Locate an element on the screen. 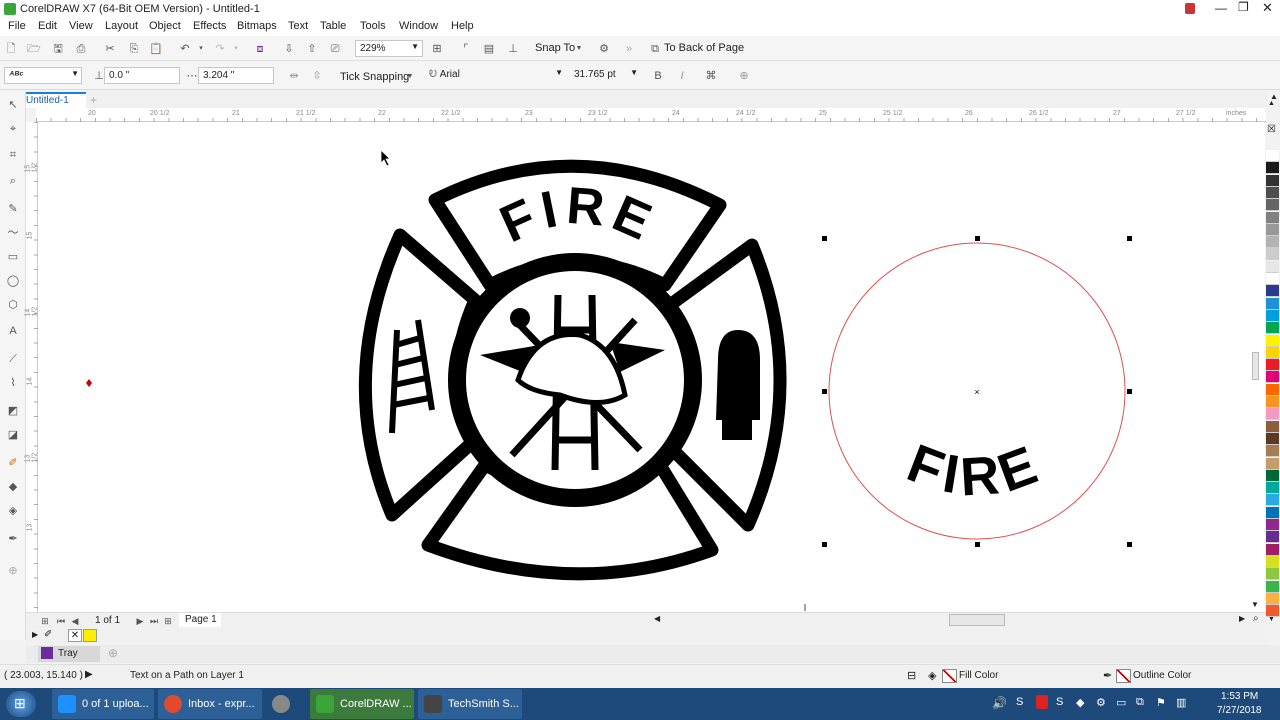 The width and height of the screenshot is (1280, 720). menu-window: Window is located at coordinates (418, 26).